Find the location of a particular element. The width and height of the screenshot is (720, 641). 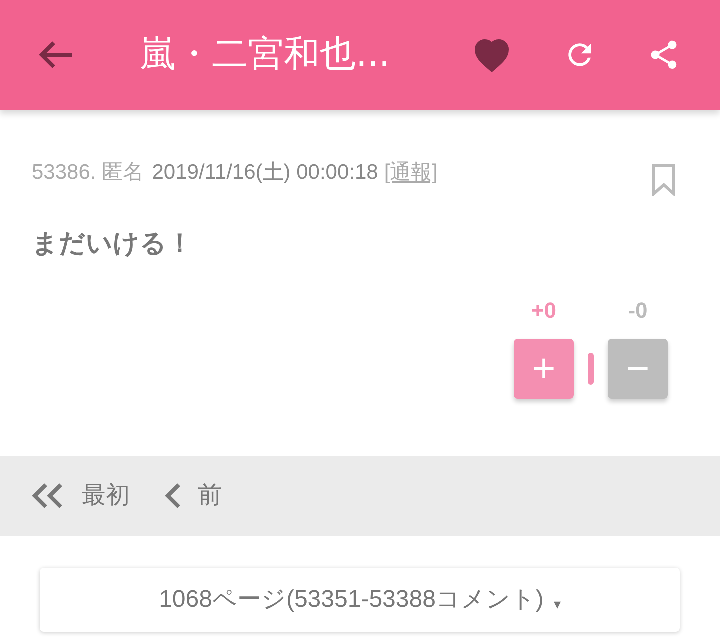

report-link: [通報] is located at coordinates (411, 173).